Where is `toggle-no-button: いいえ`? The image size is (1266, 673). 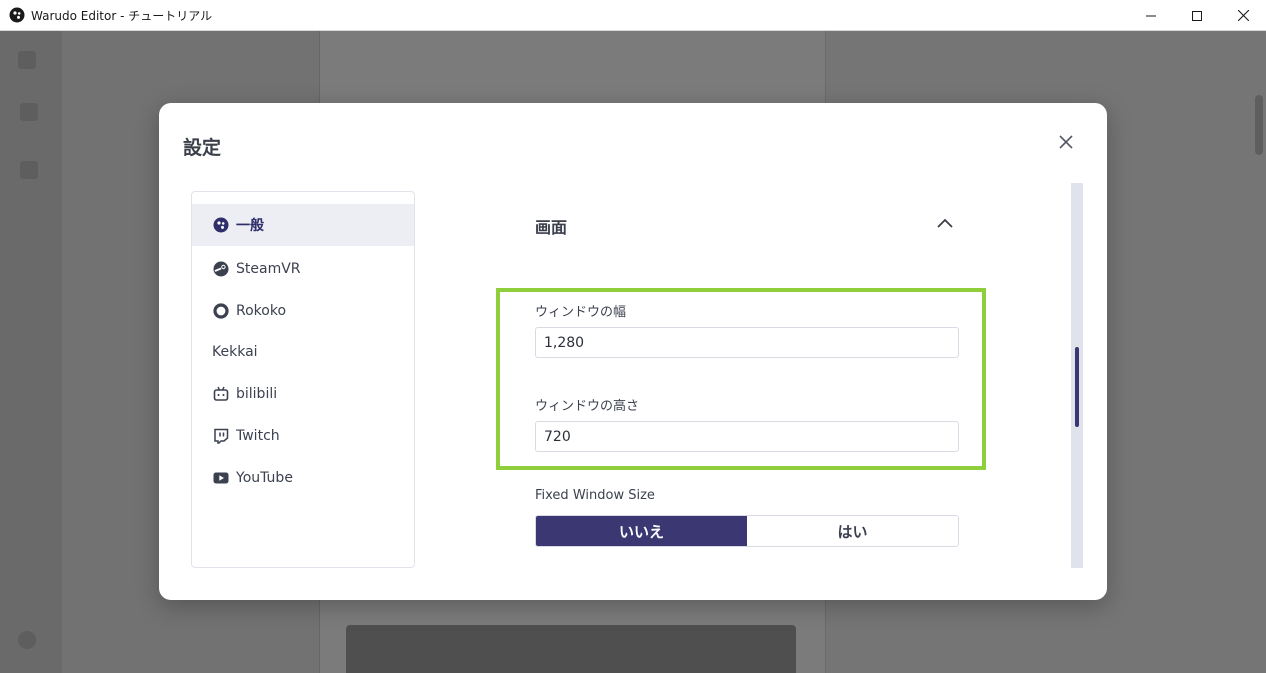 toggle-no-button: いいえ is located at coordinates (641, 531).